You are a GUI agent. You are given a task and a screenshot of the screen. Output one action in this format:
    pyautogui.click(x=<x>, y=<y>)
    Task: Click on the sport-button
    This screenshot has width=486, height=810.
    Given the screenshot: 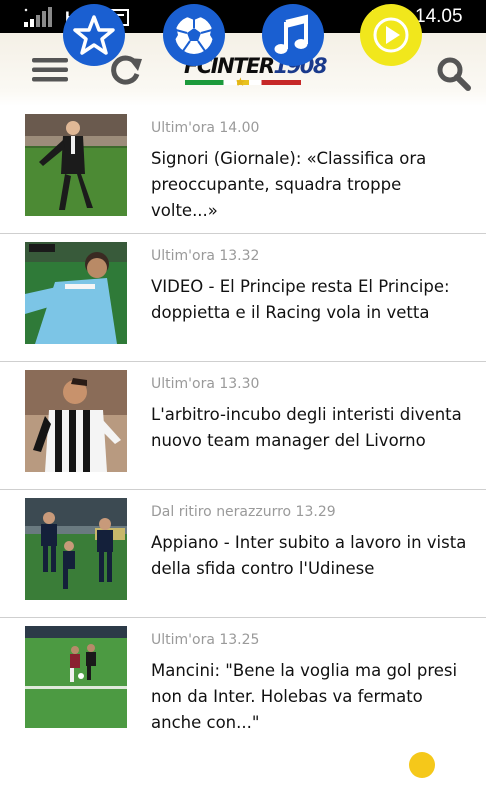 What is the action you would take?
    pyautogui.click(x=194, y=35)
    